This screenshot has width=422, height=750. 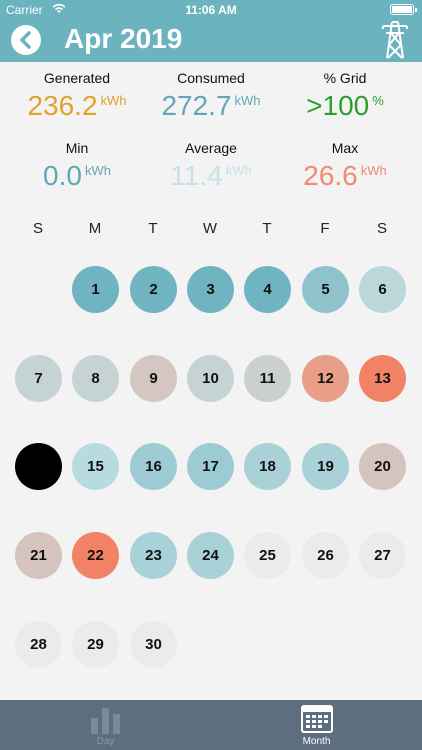 I want to click on status-time: 11:06 AM, so click(x=211, y=10).